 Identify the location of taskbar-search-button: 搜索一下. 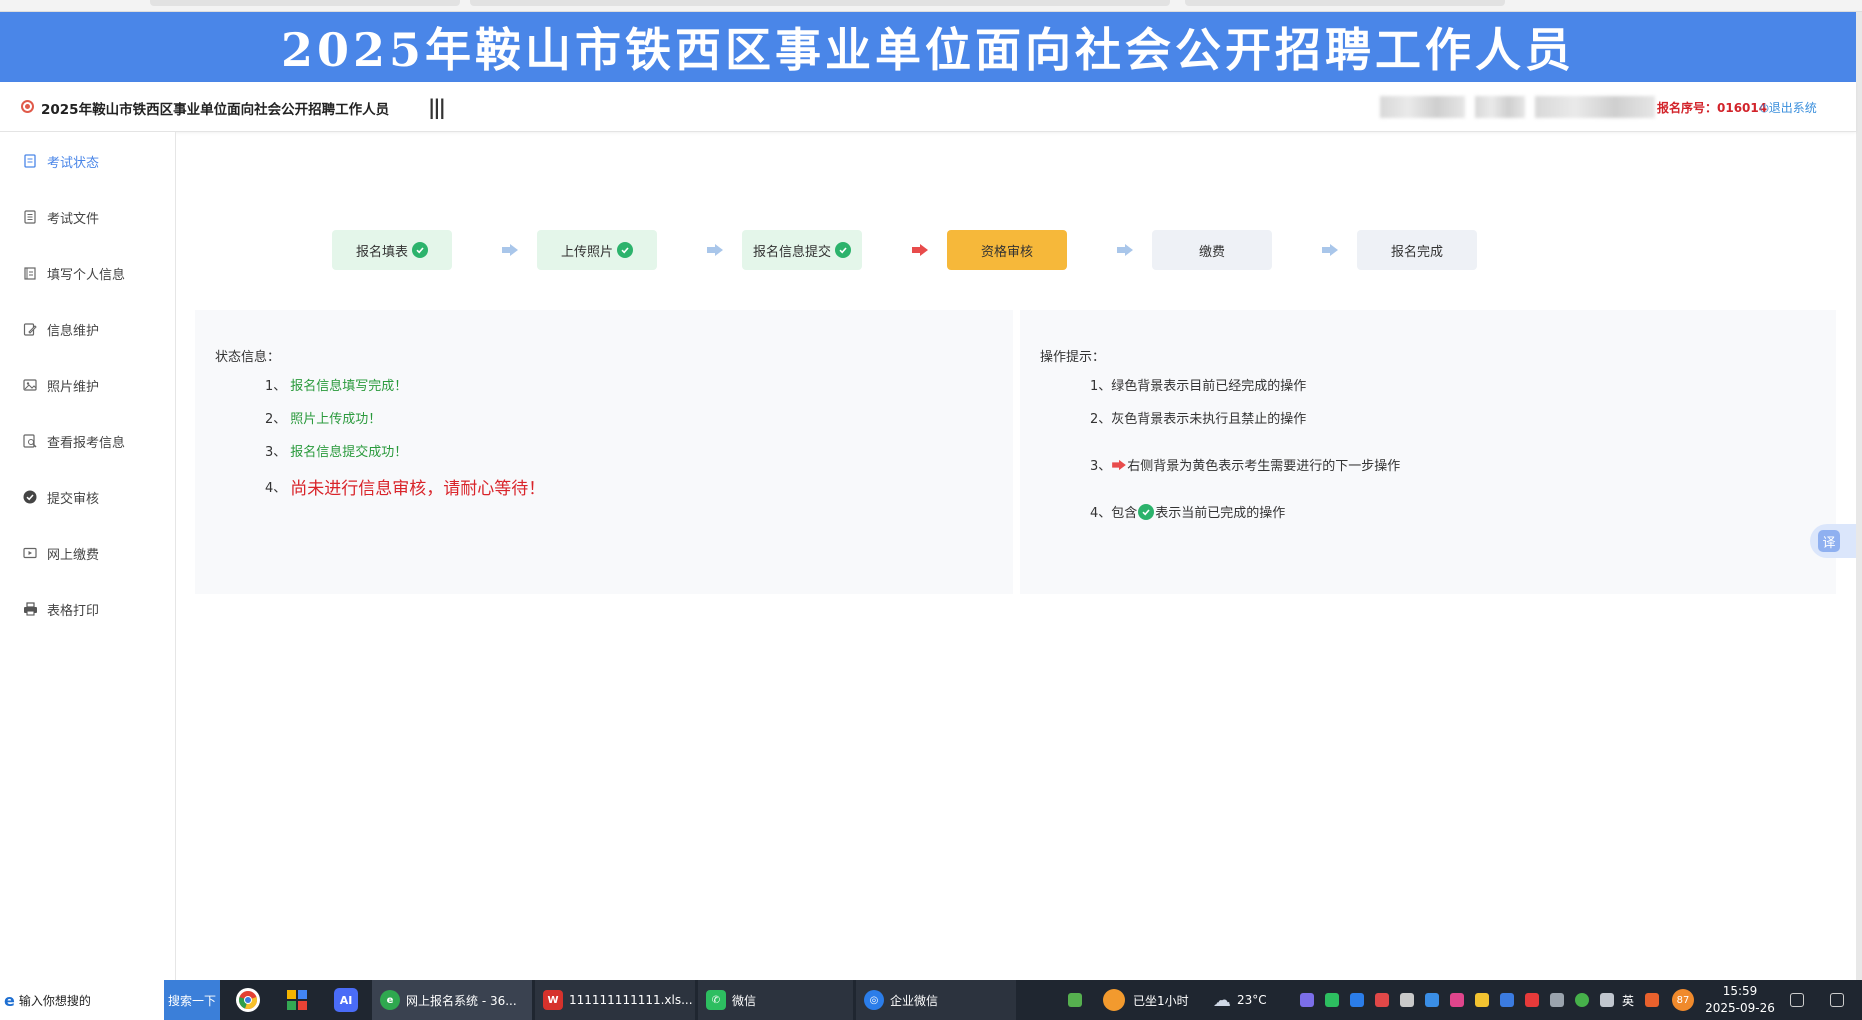
(192, 1000).